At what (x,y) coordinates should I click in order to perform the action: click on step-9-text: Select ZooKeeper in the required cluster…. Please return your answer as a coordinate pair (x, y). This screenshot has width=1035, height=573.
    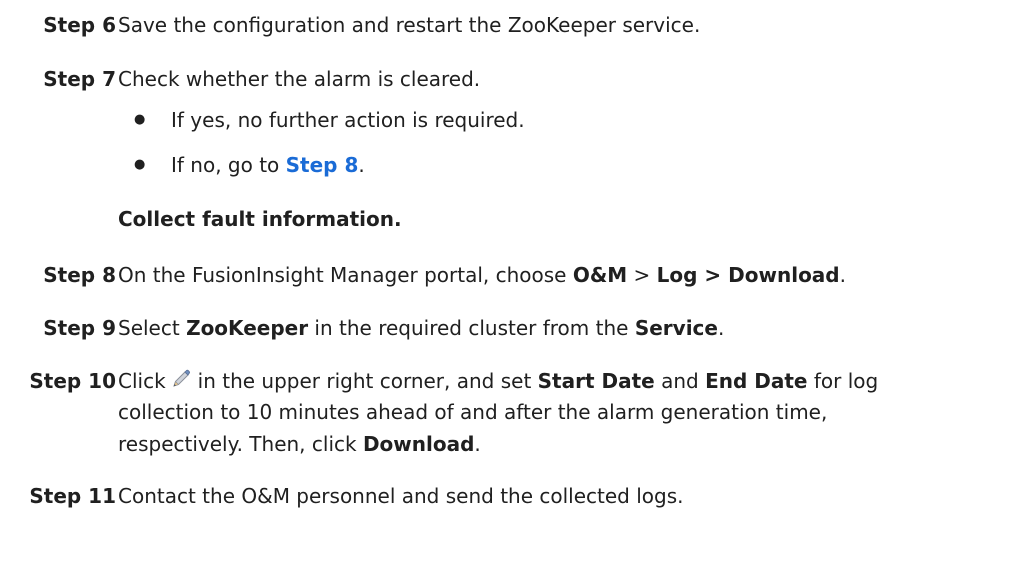
    Looking at the image, I should click on (421, 328).